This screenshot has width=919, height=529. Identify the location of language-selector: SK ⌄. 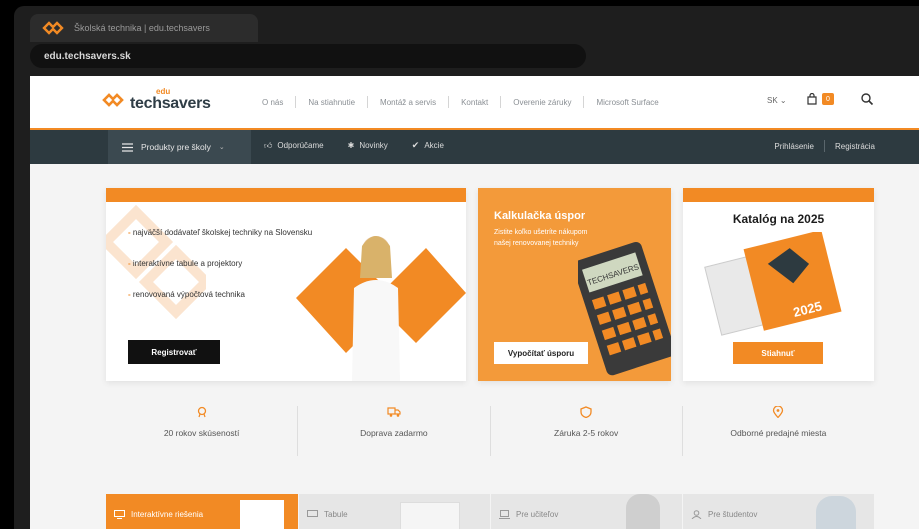
(777, 100).